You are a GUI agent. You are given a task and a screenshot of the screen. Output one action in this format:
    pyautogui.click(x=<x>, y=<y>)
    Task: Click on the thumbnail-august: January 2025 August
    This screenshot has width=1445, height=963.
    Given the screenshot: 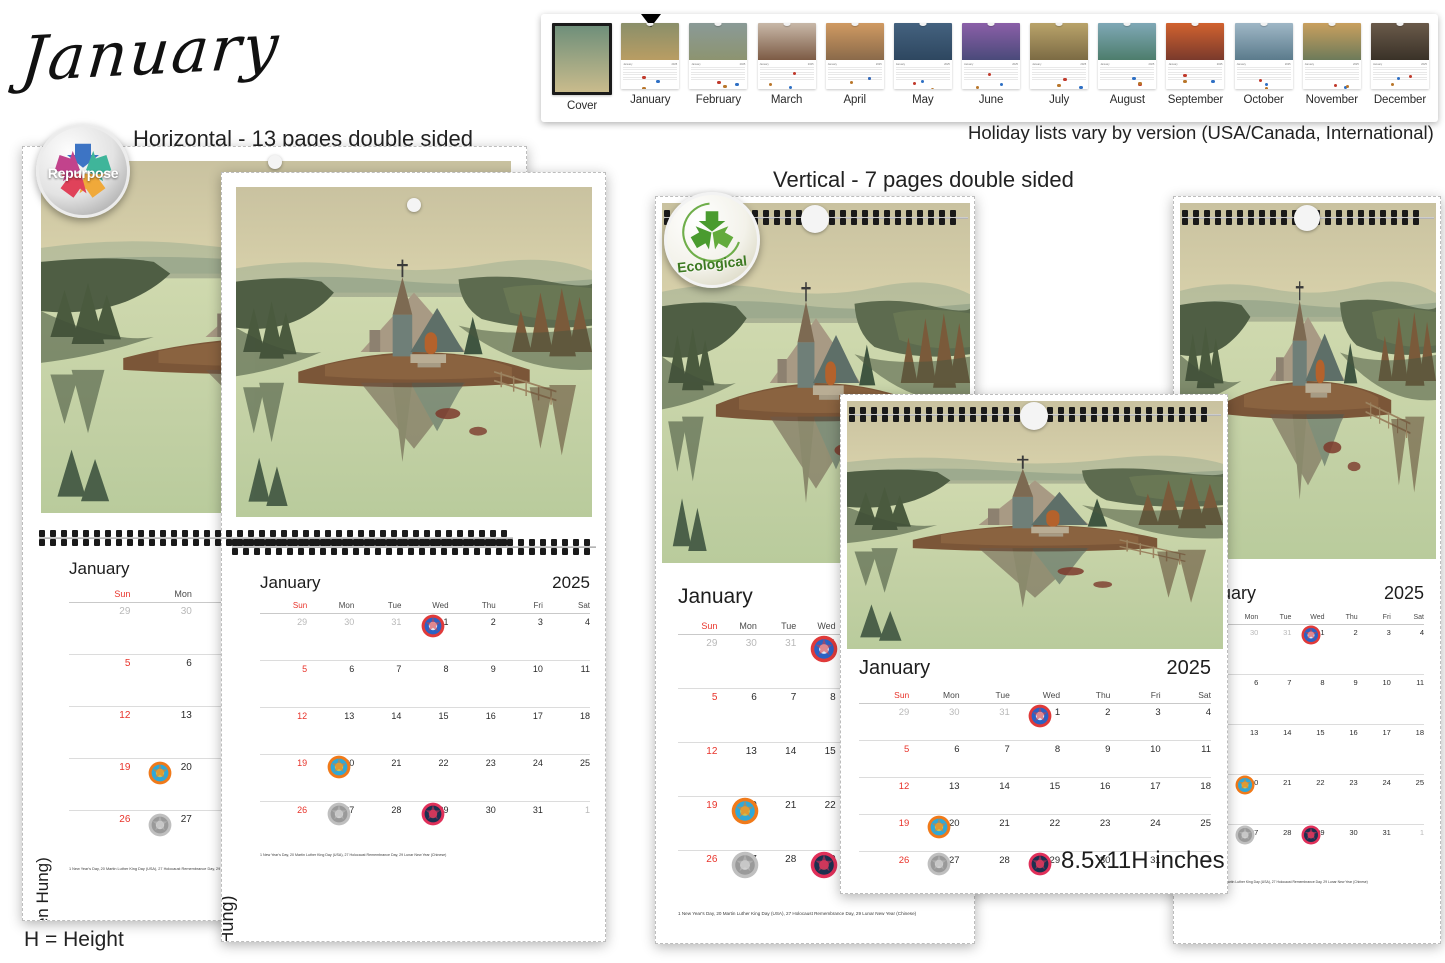 What is the action you would take?
    pyautogui.click(x=1127, y=64)
    